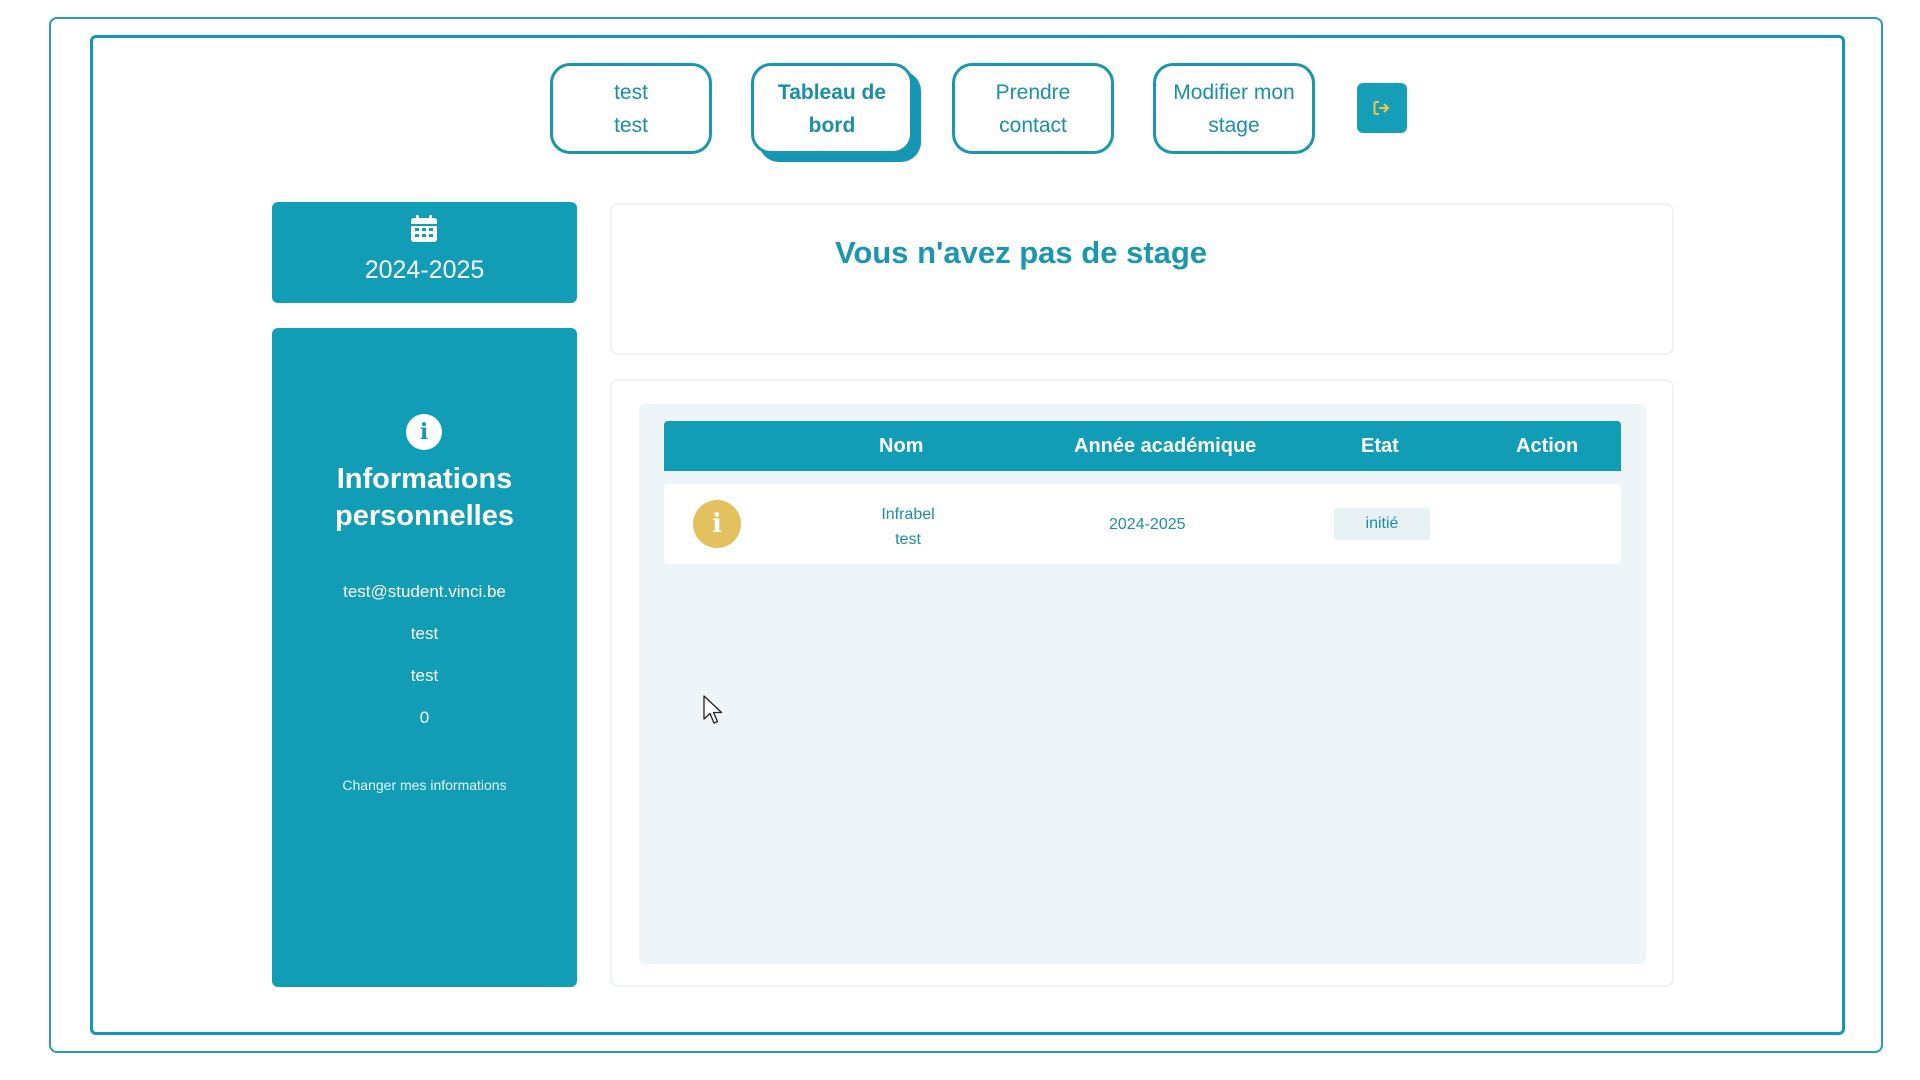 Image resolution: width=1920 pixels, height=1080 pixels. Describe the element at coordinates (1033, 92) in the screenshot. I see `nav-contact-line1: Prendre` at that location.